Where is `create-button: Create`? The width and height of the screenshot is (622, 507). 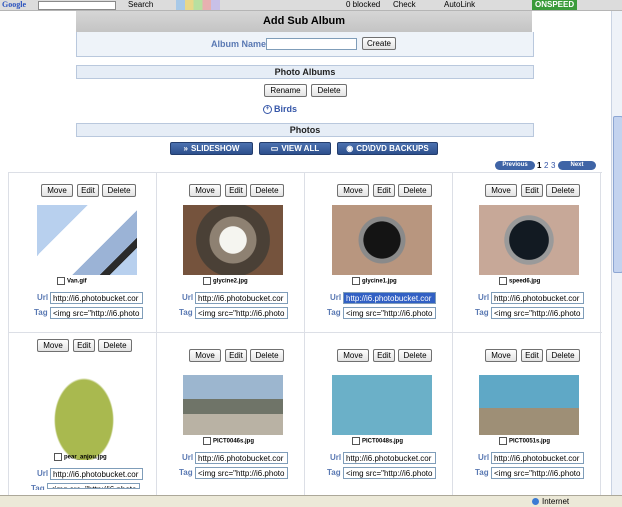 create-button: Create is located at coordinates (379, 43).